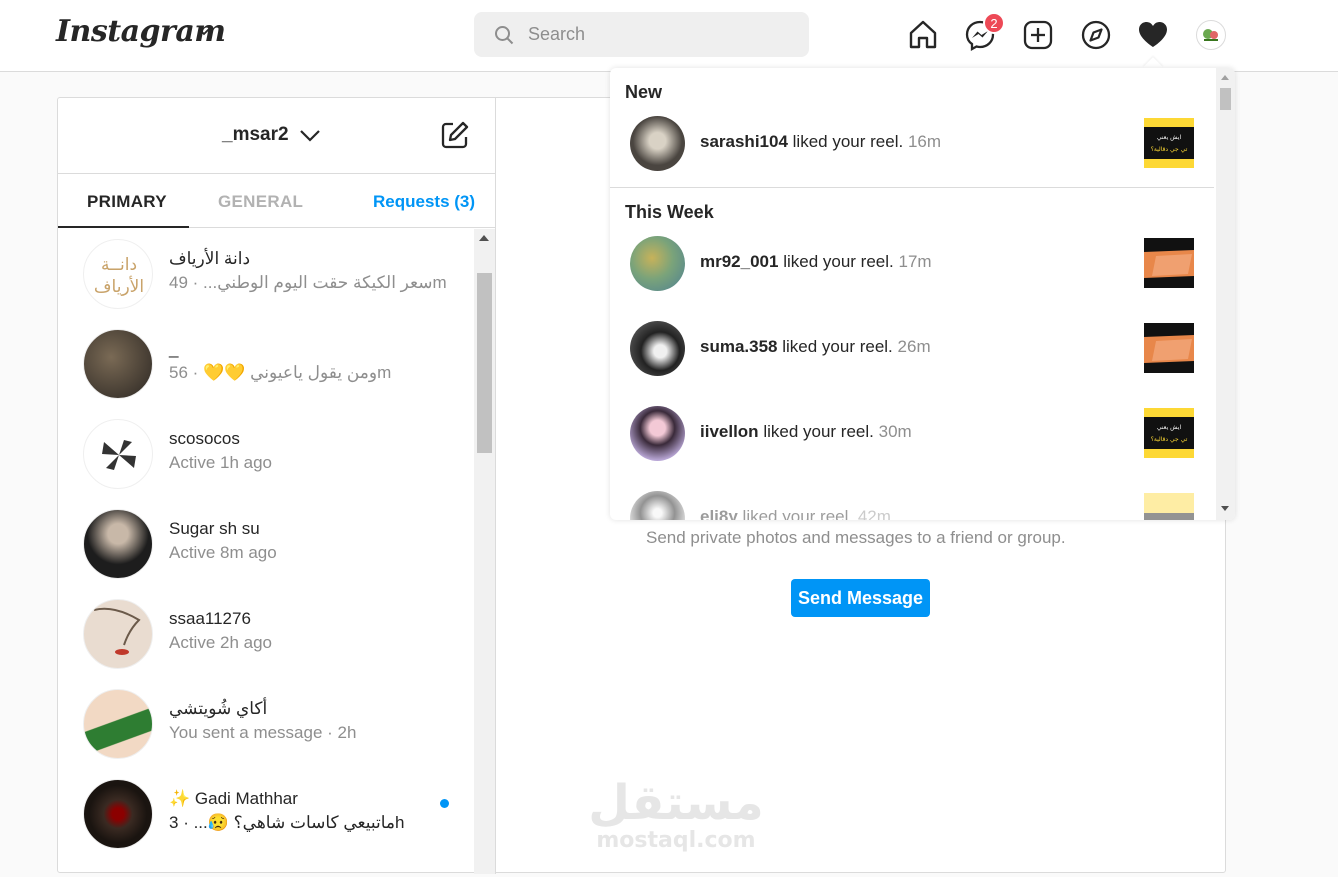  Describe the element at coordinates (210, 258) in the screenshot. I see `conversation-name: دانة الأرياف` at that location.